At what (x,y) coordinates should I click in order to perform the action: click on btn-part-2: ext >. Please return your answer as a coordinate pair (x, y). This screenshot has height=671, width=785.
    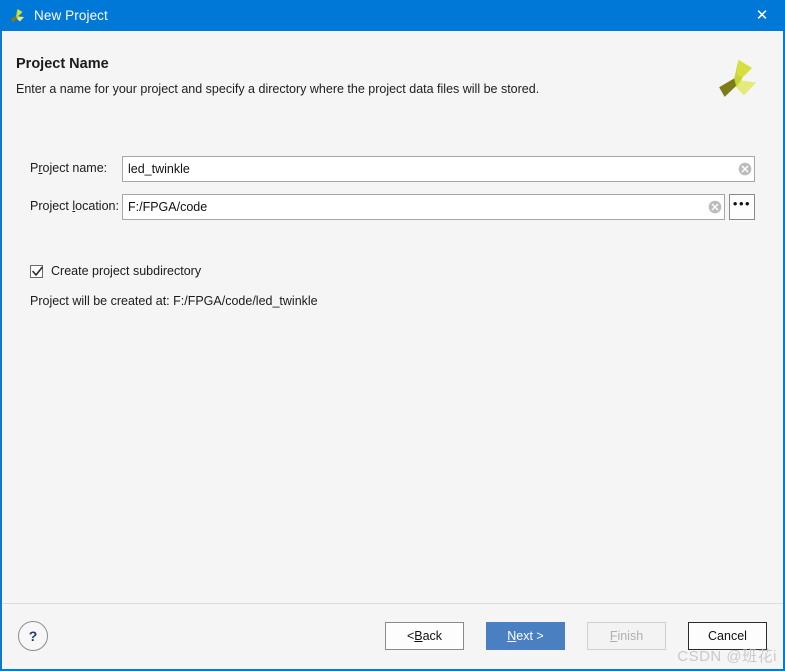
    Looking at the image, I should click on (530, 636).